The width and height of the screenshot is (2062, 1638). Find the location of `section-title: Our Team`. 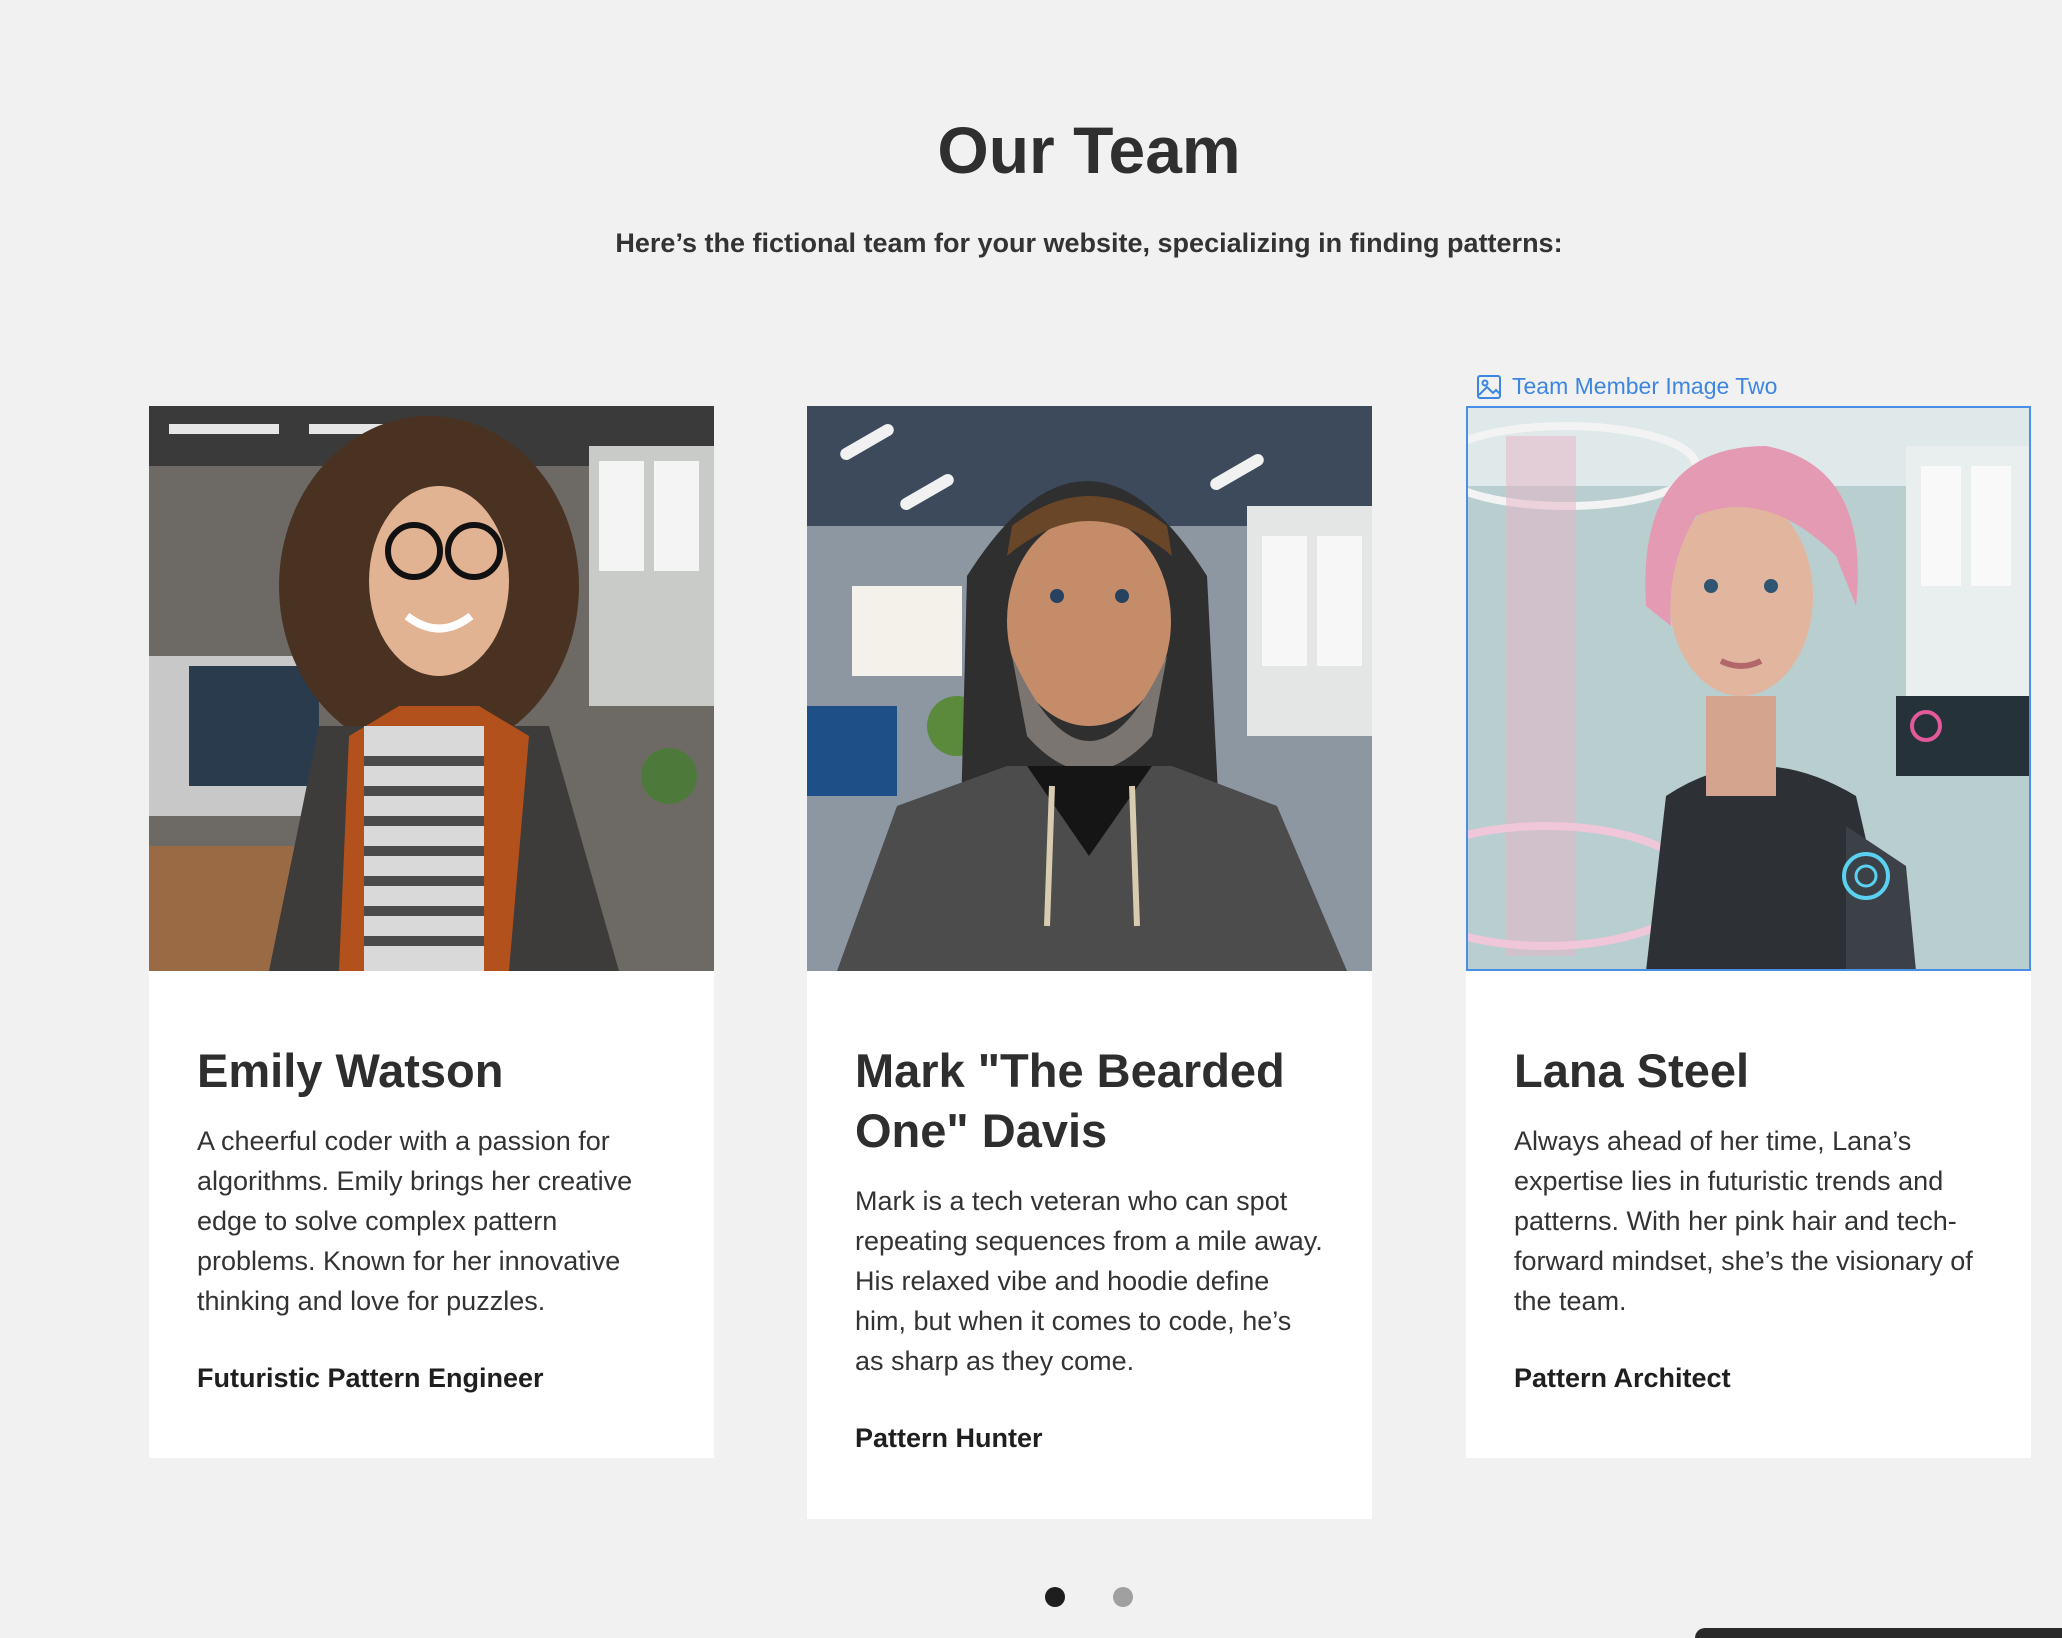

section-title: Our Team is located at coordinates (1089, 150).